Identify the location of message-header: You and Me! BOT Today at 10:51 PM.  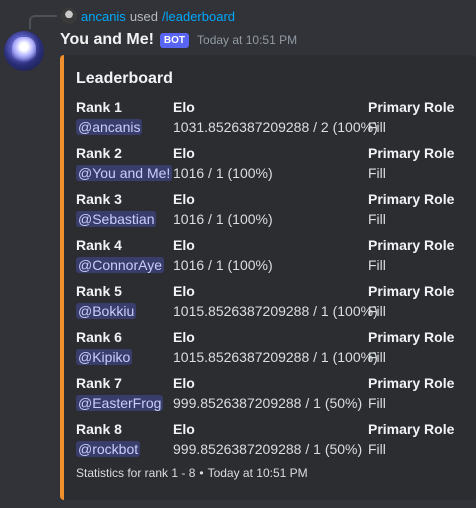
(178, 40).